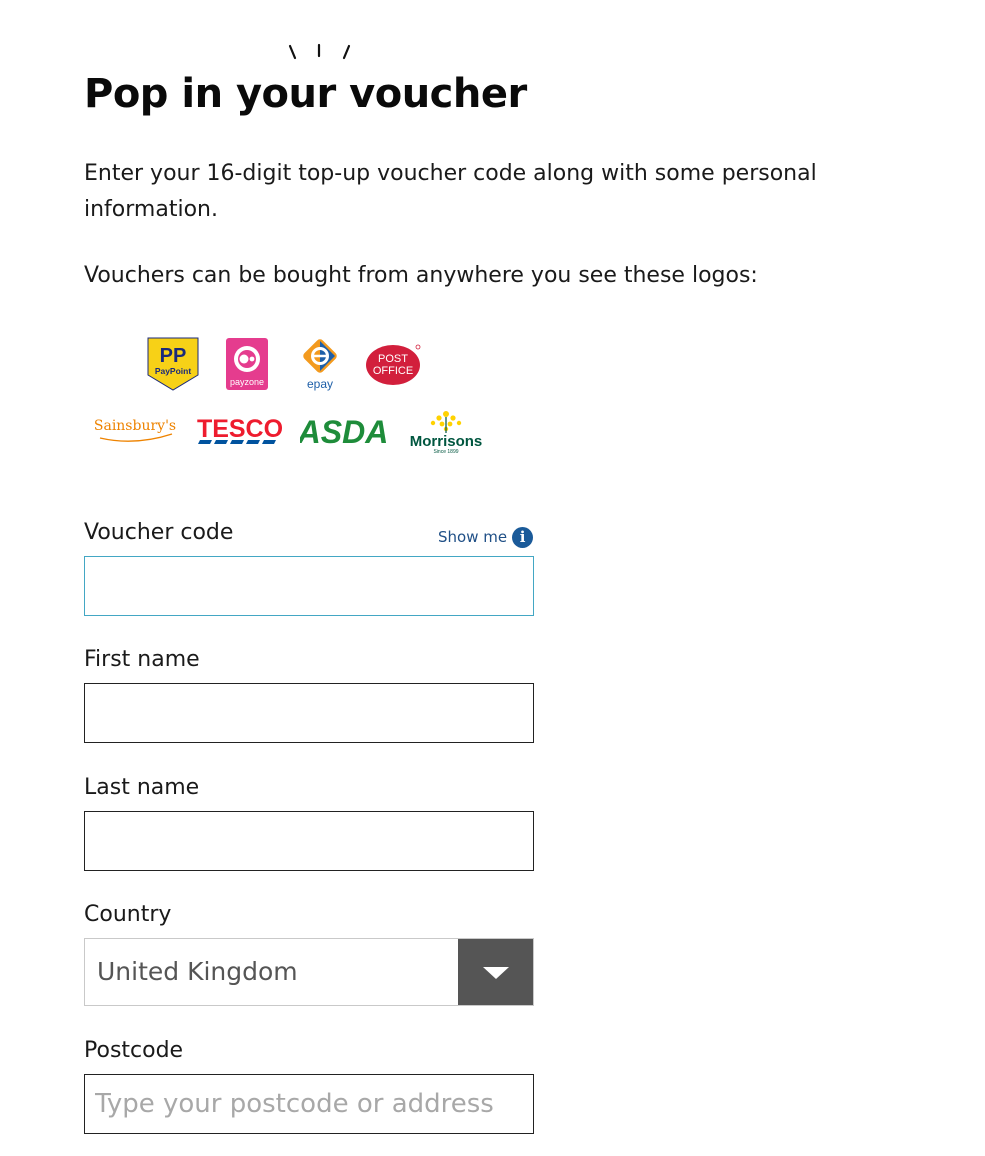 This screenshot has height=1156, width=985. Describe the element at coordinates (320, 365) in the screenshot. I see `epay-logo: epay` at that location.